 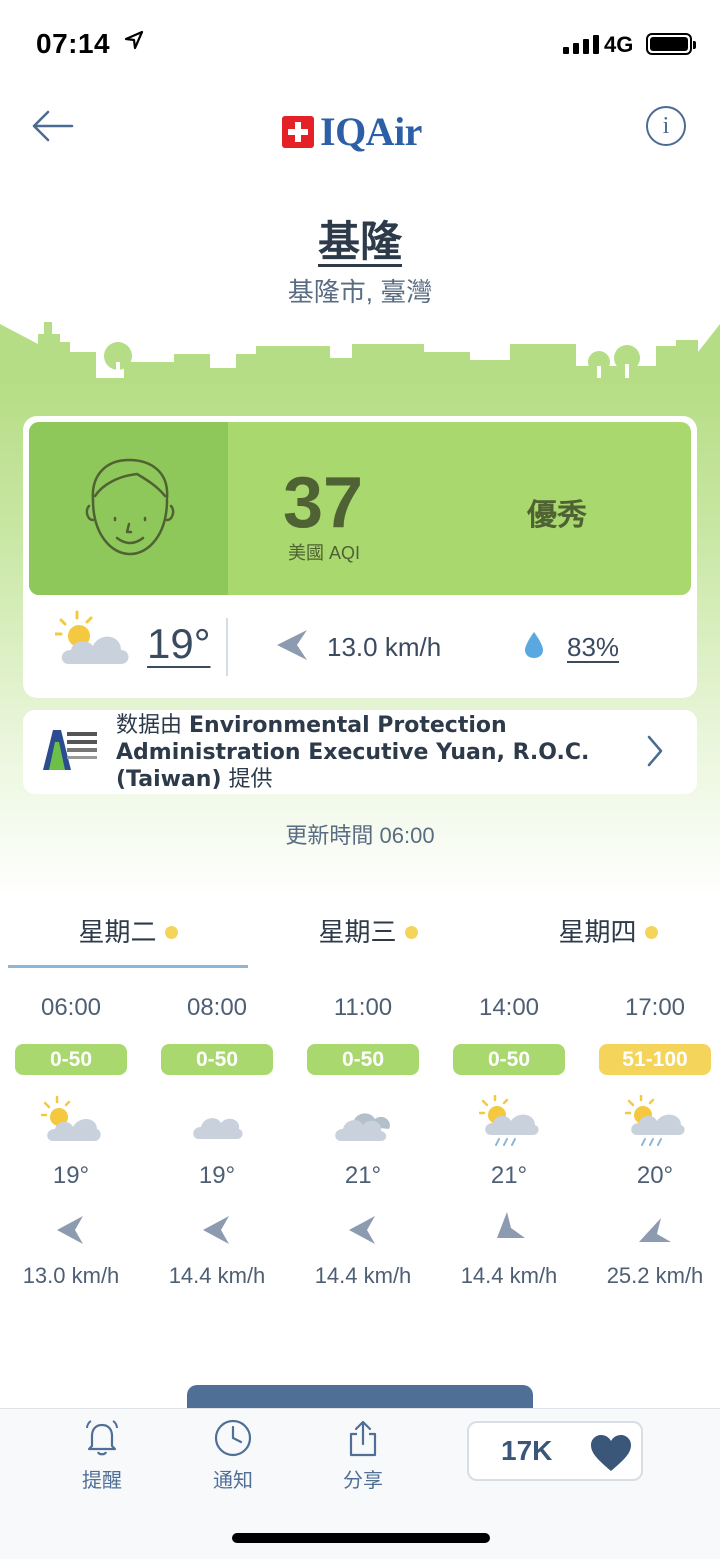 I want to click on share-button: 分享, so click(x=363, y=1455).